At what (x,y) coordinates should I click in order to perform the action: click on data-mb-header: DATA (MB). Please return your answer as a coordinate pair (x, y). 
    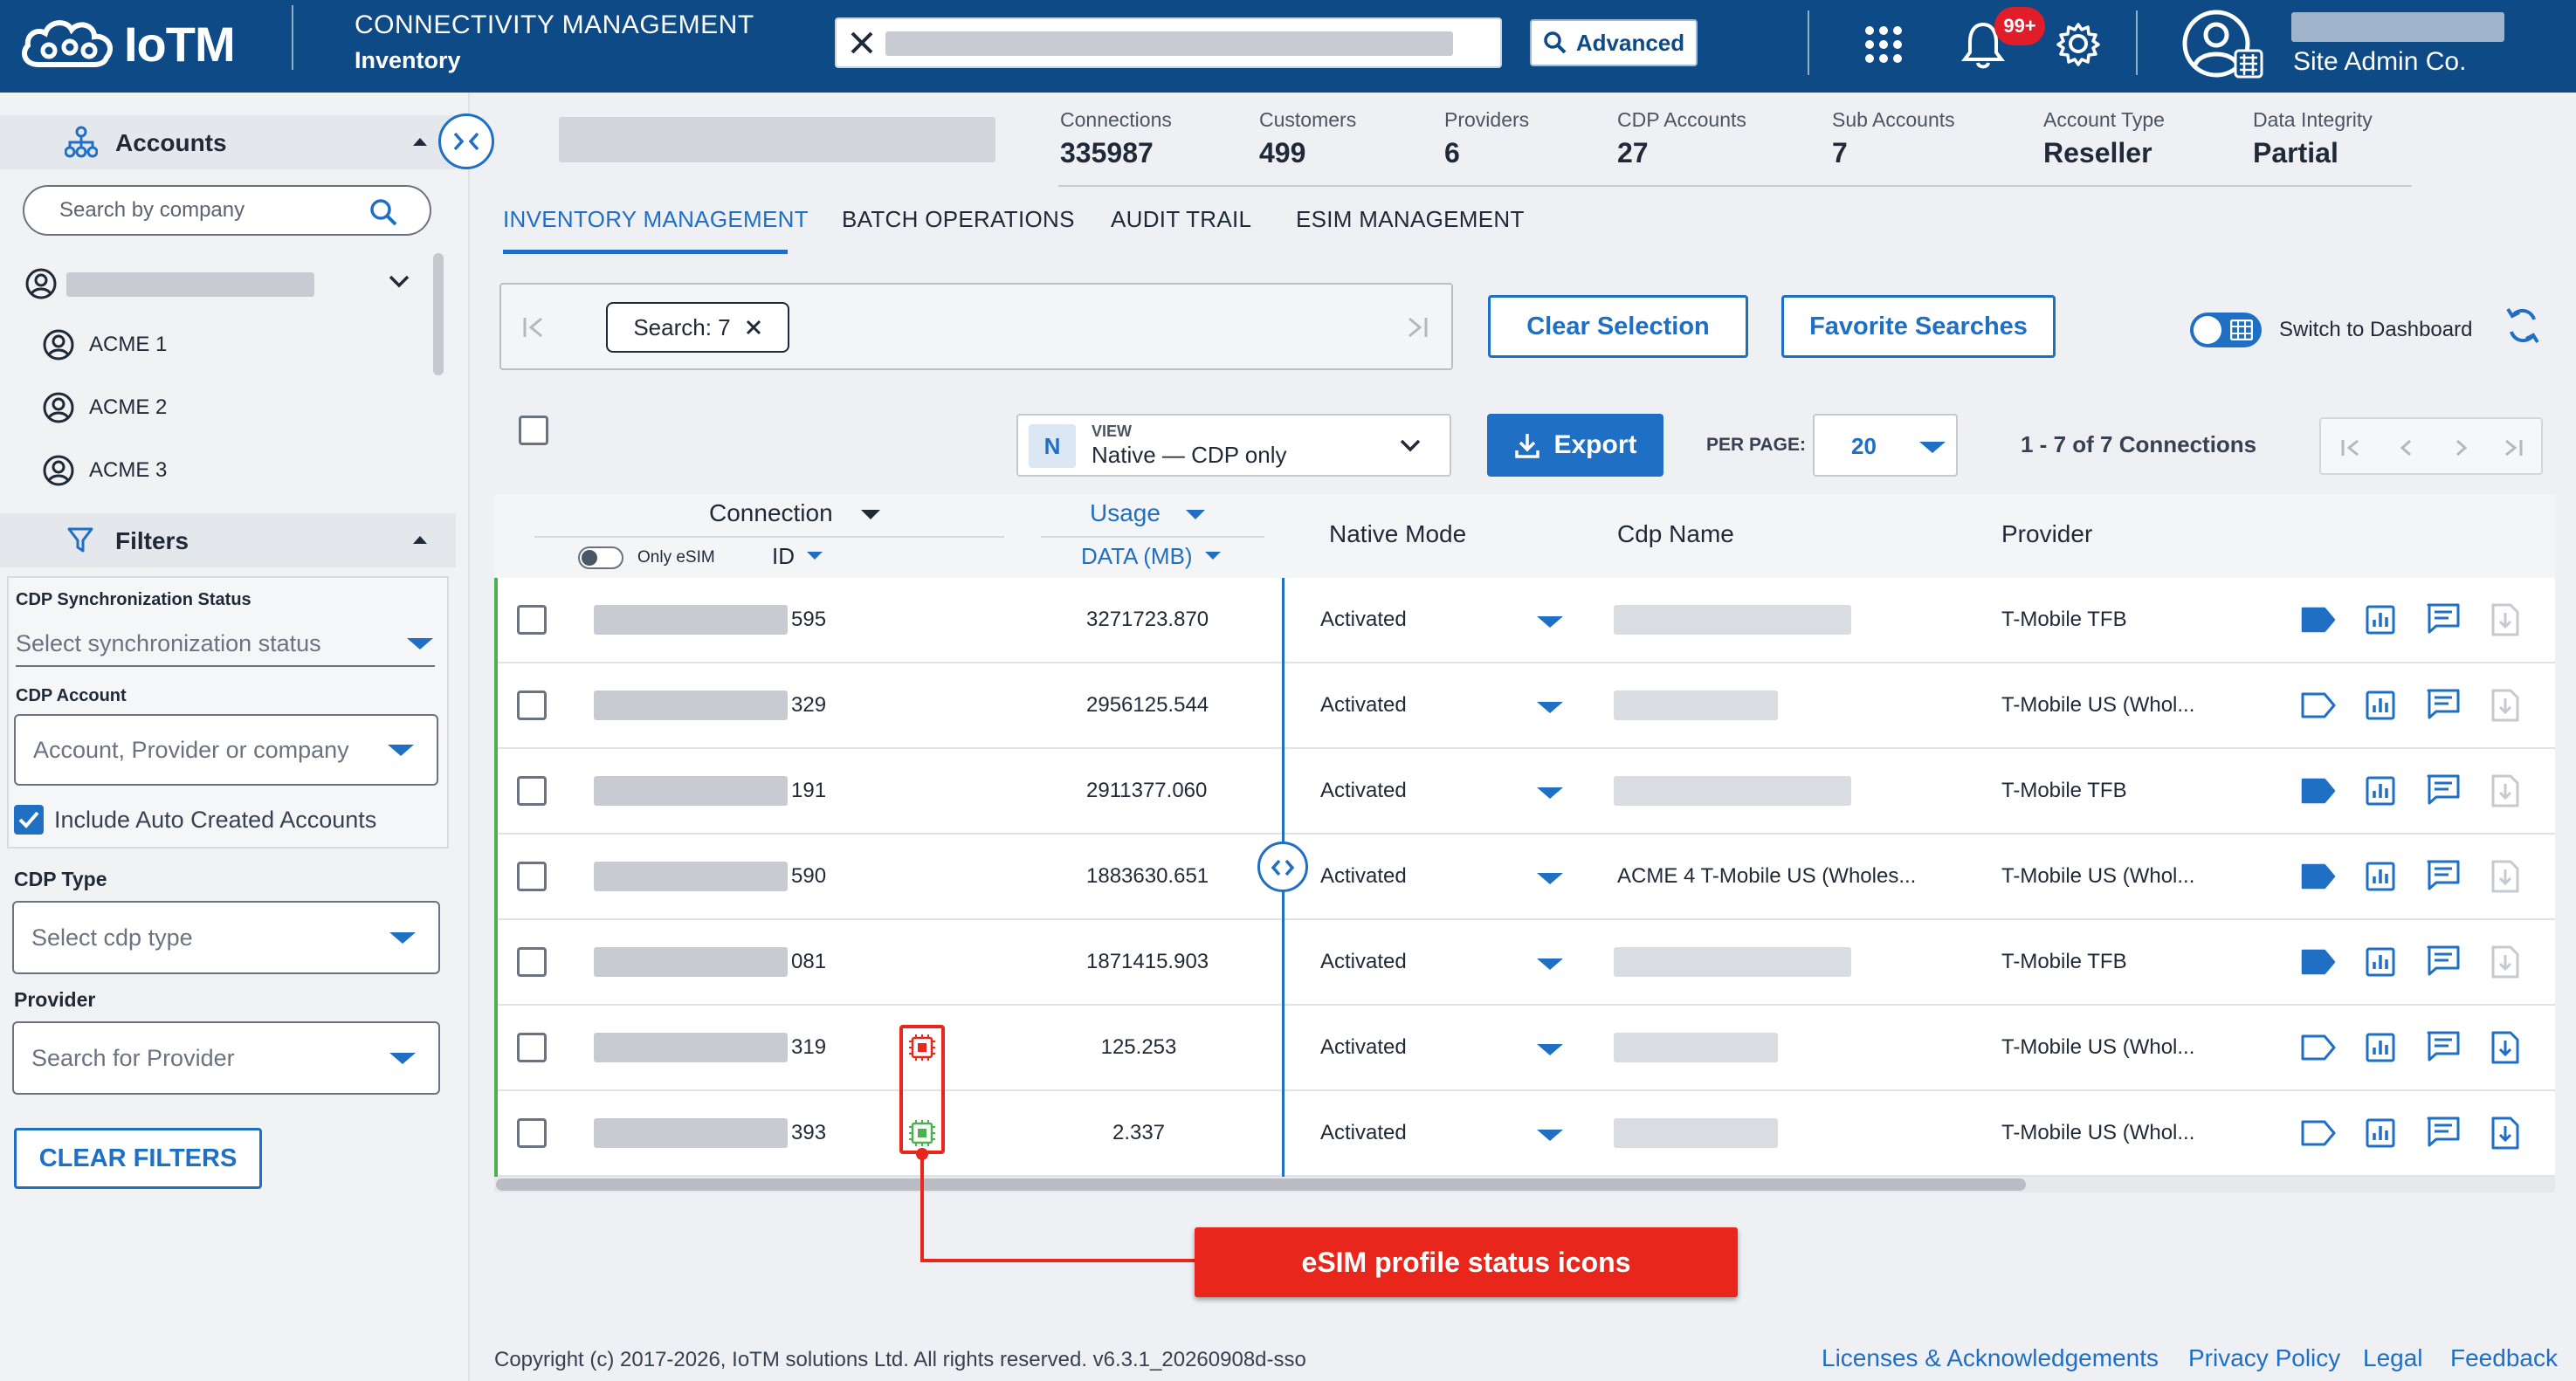
    Looking at the image, I should click on (1137, 556).